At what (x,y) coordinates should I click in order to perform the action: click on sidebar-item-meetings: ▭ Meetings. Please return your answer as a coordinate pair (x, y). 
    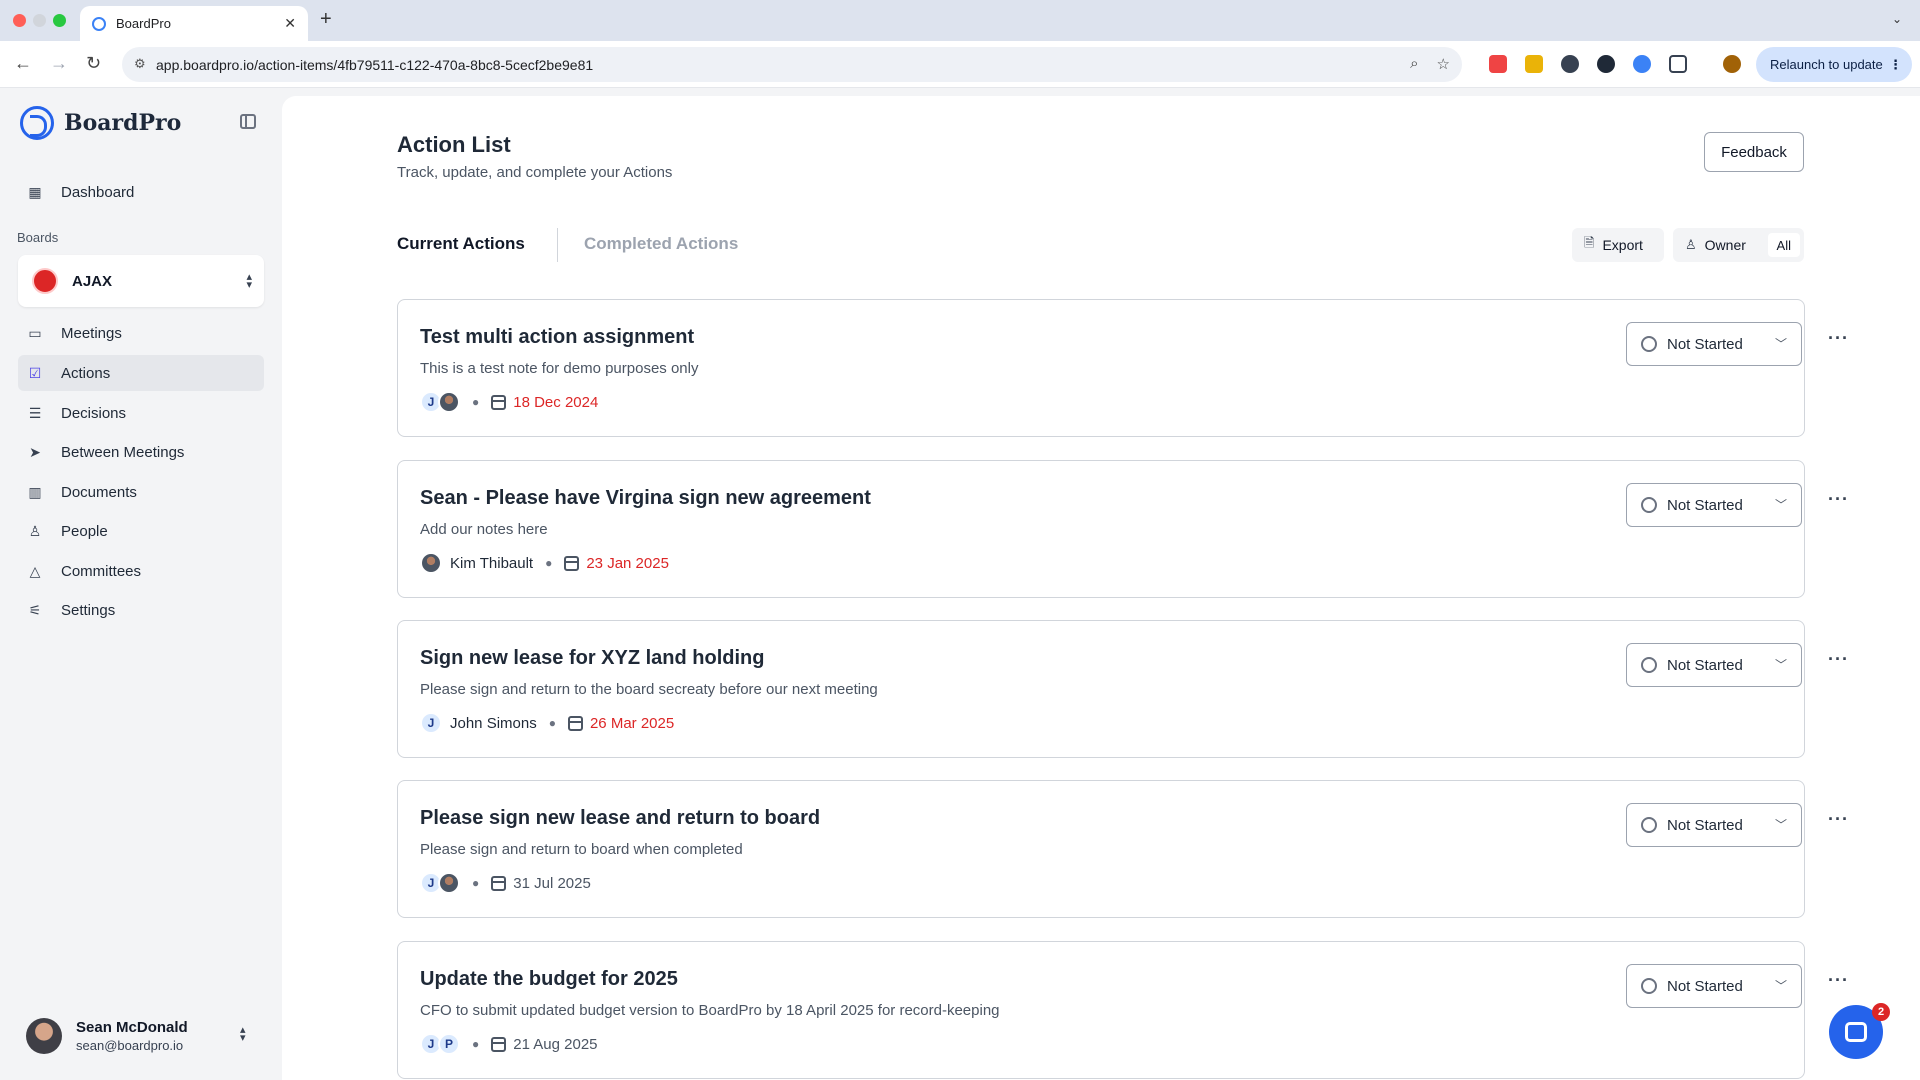
    Looking at the image, I should click on (141, 333).